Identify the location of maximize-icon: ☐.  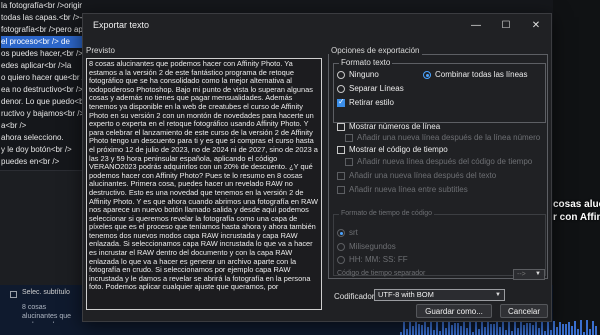
(506, 25).